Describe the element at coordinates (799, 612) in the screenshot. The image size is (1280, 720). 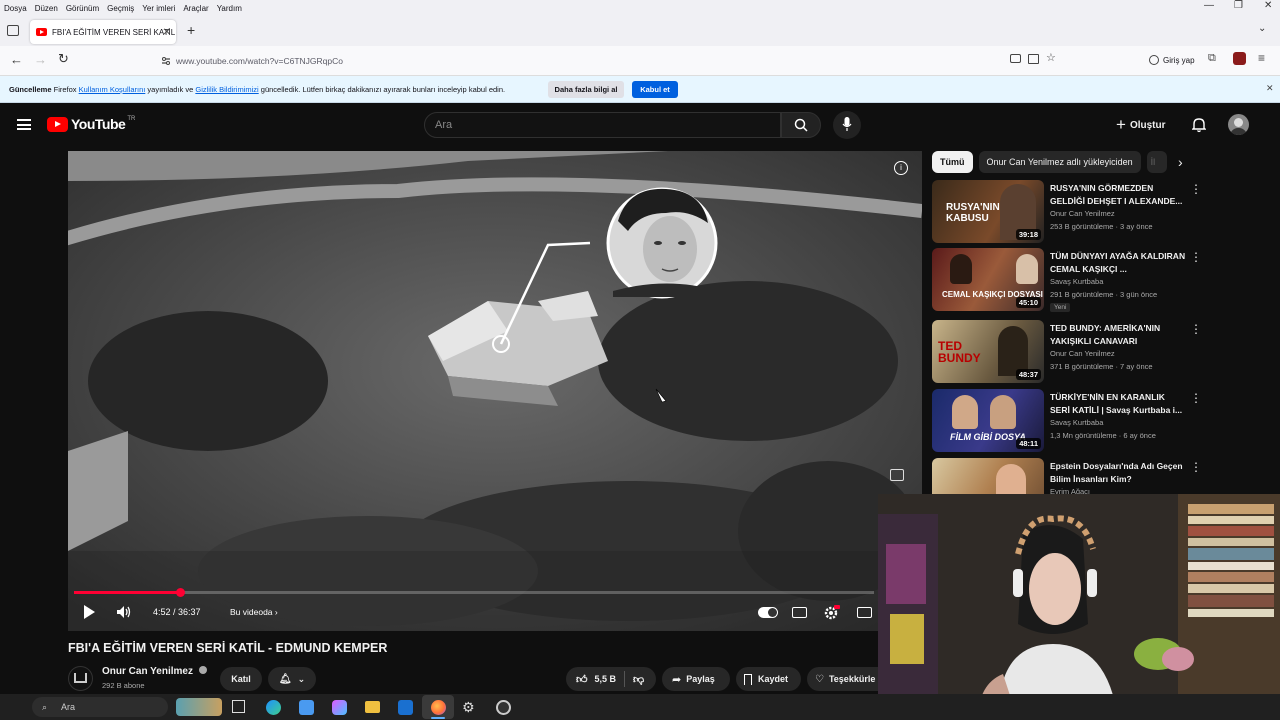
I see `subtitles-icon` at that location.